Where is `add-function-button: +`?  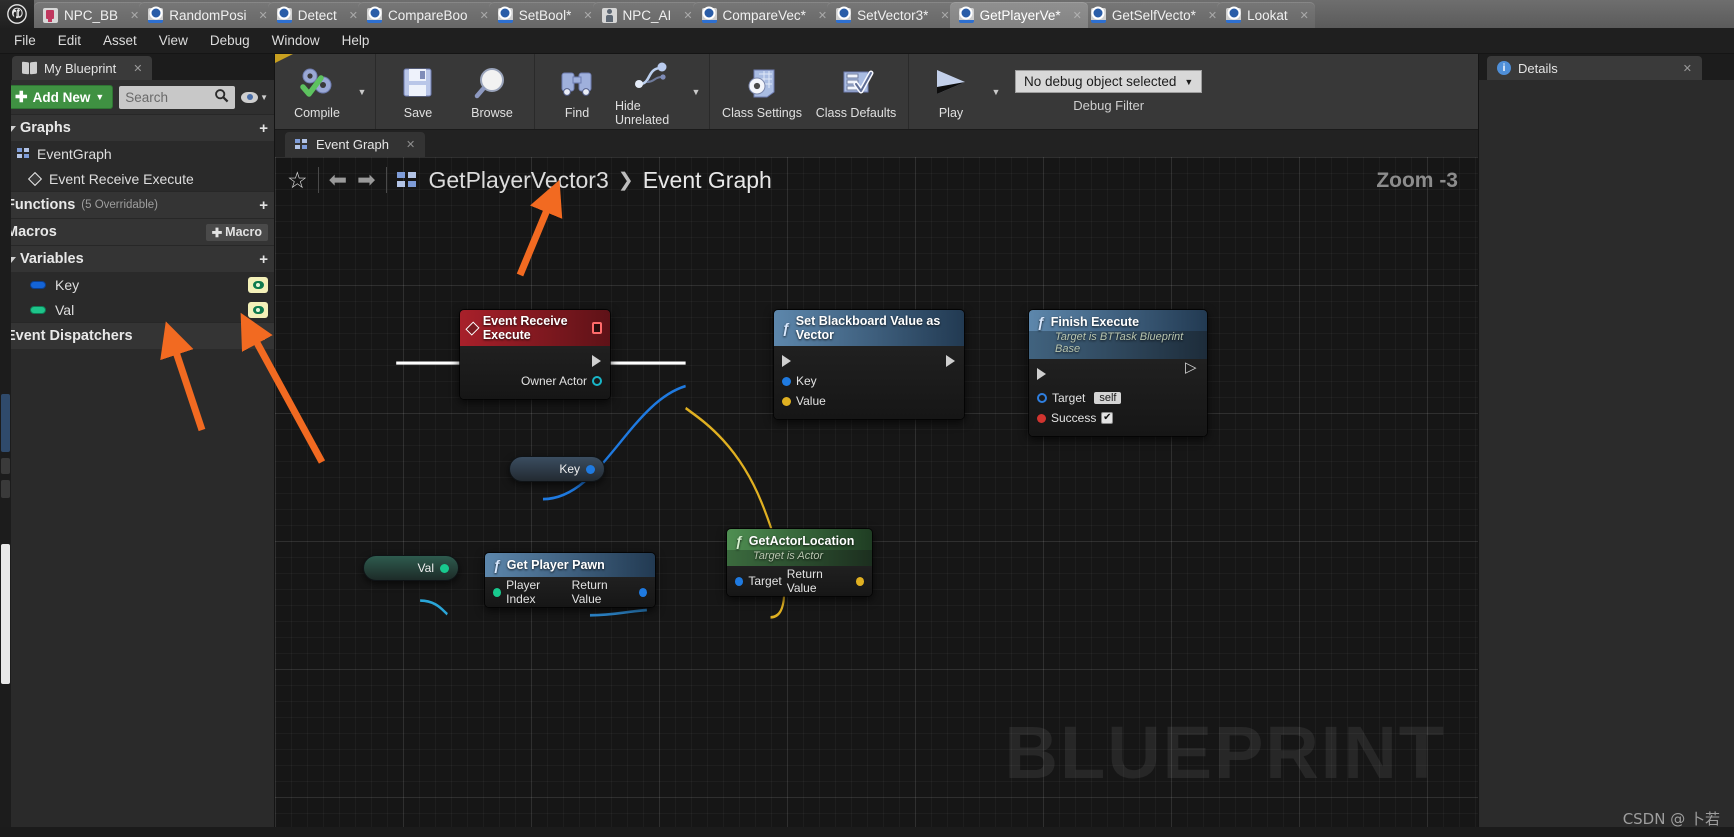
add-function-button: + is located at coordinates (263, 205).